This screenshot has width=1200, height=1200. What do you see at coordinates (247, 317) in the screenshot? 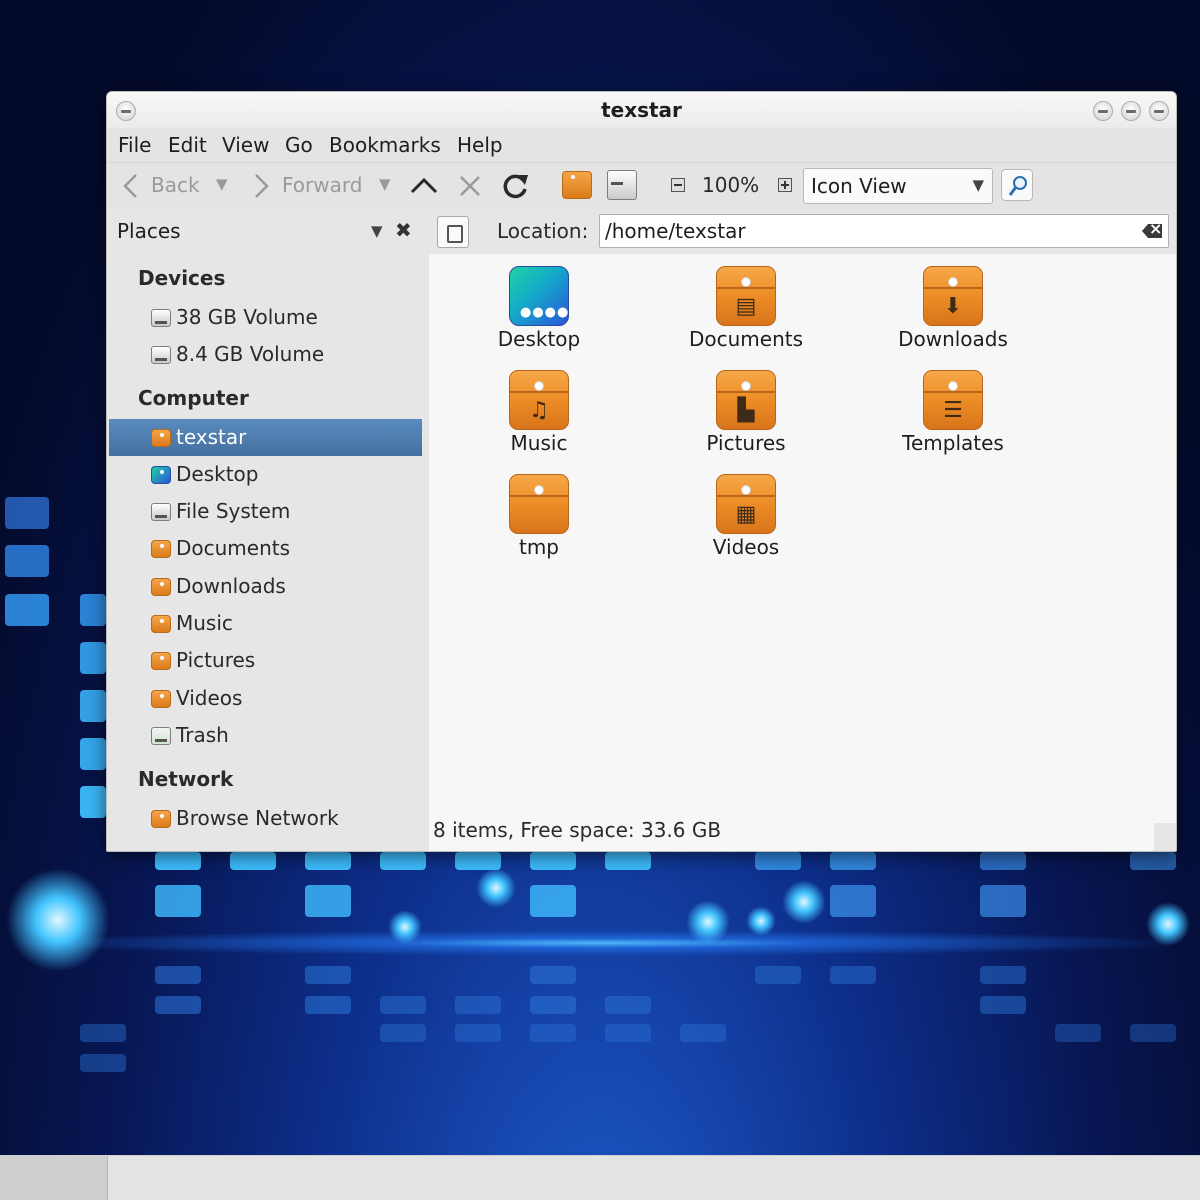
I see `sidebar-item-label: 38 GB Volume` at bounding box center [247, 317].